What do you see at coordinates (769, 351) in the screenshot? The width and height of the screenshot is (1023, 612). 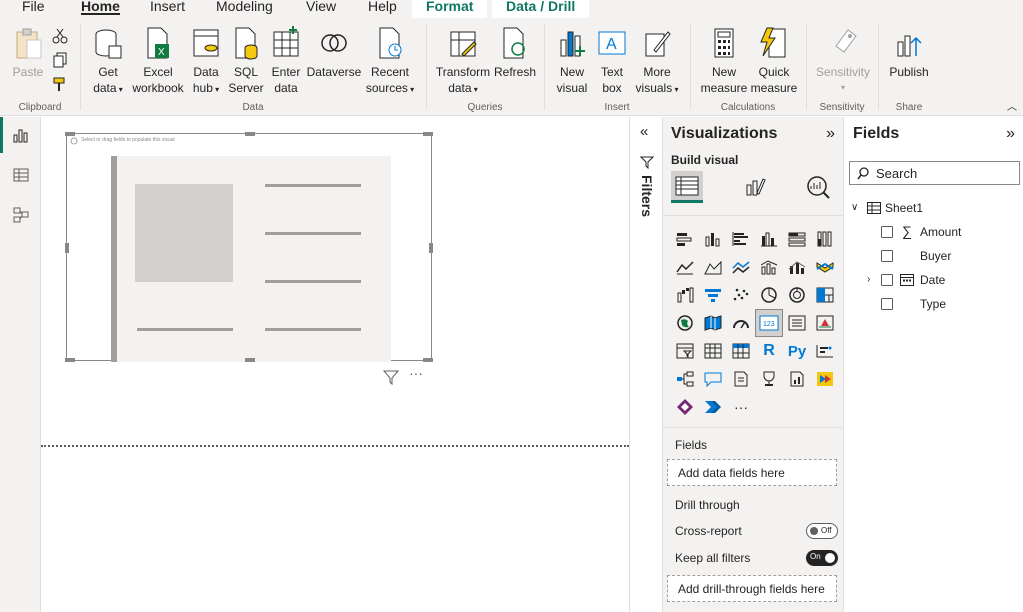 I see `r-script-visual-icon: R` at bounding box center [769, 351].